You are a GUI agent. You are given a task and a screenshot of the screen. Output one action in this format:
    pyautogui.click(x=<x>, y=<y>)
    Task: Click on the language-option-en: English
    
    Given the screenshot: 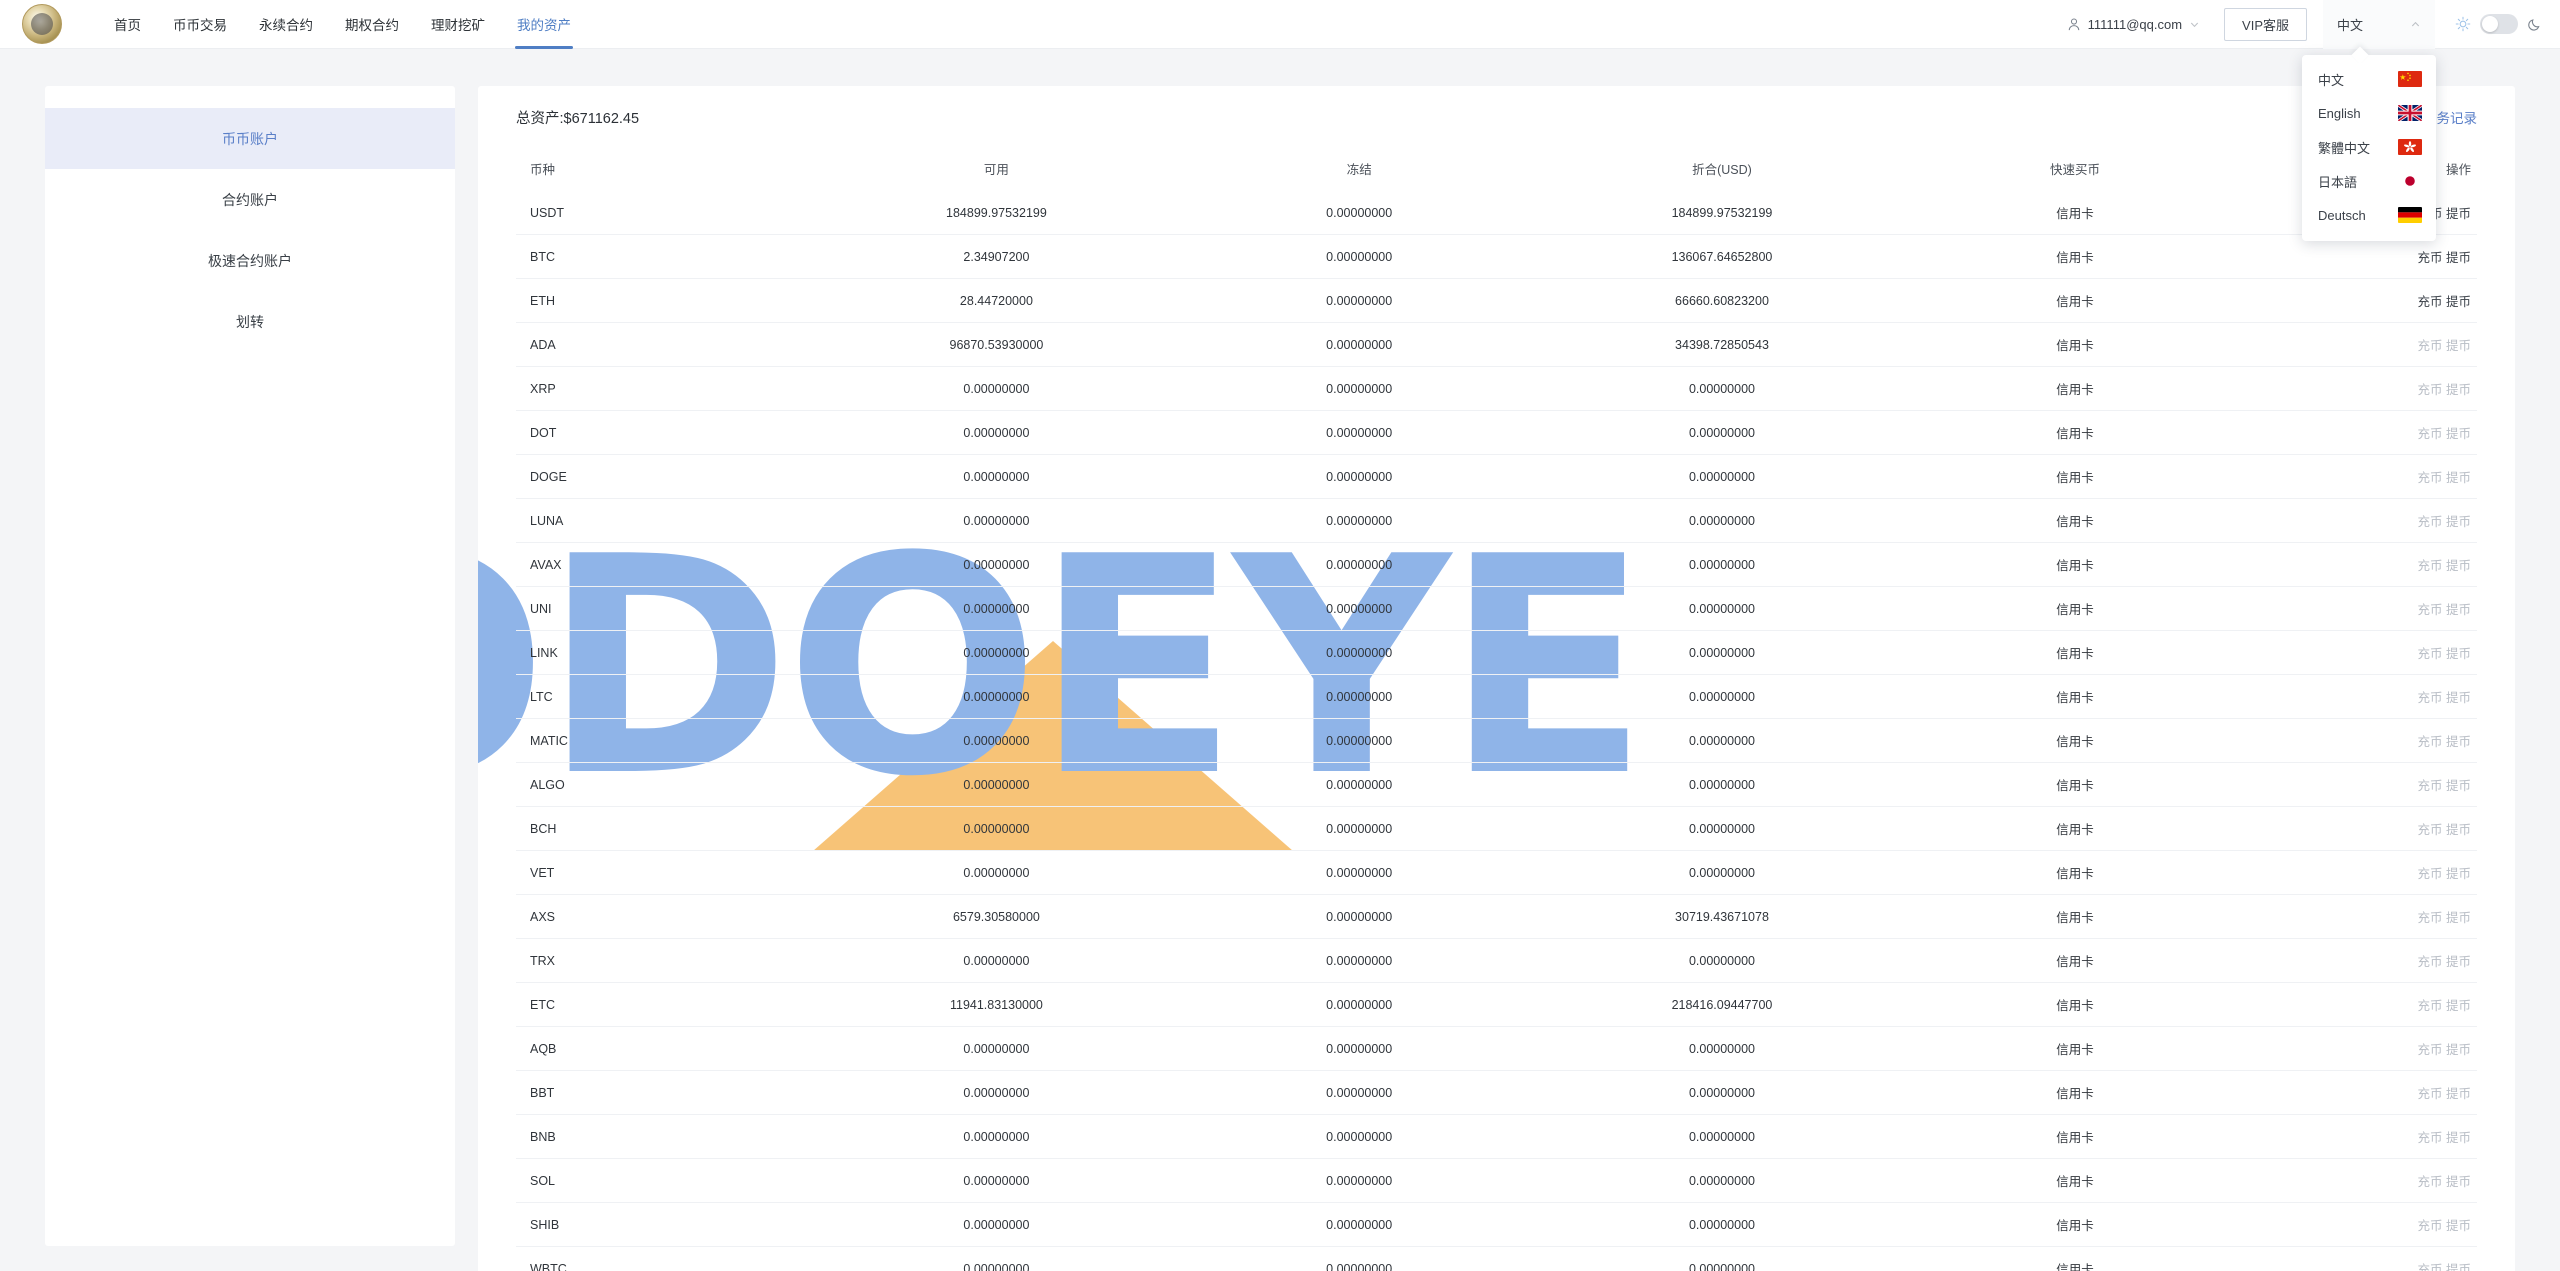 What is the action you would take?
    pyautogui.click(x=2369, y=113)
    